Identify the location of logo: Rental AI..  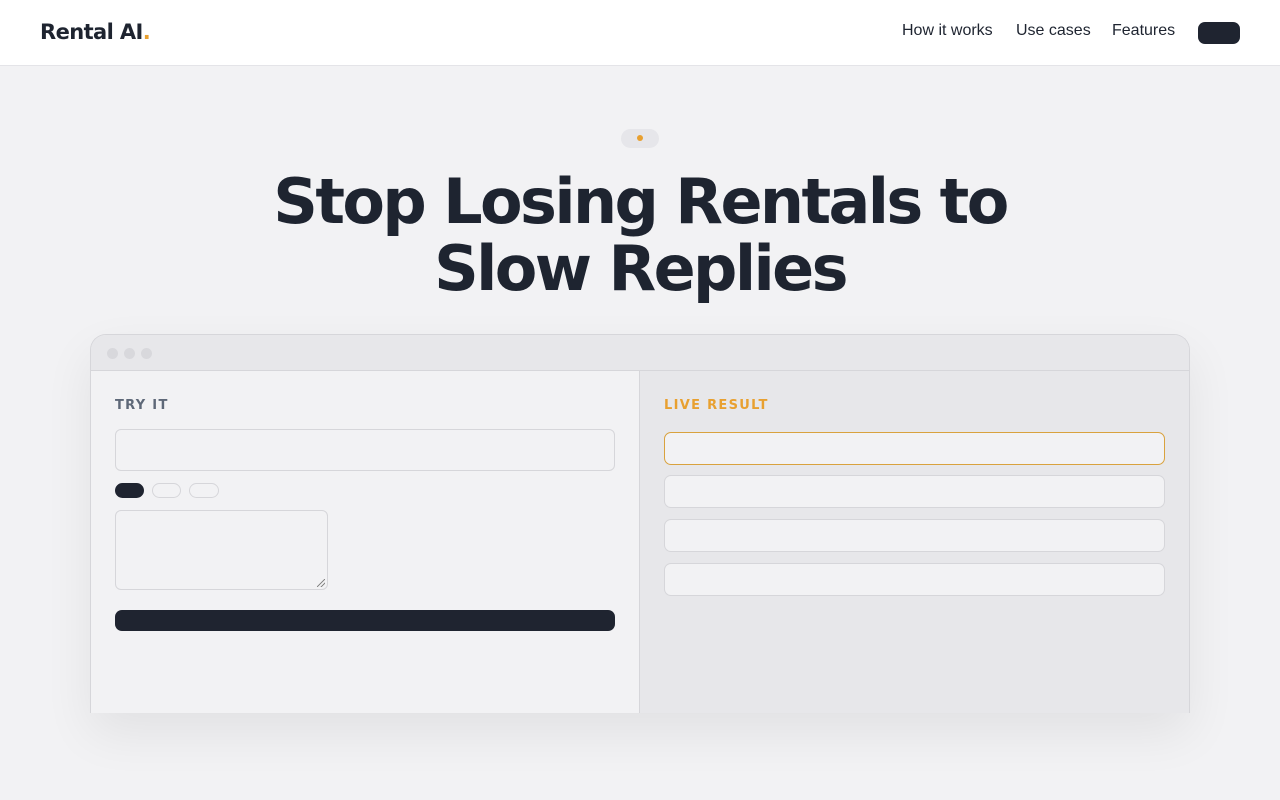
(95, 32).